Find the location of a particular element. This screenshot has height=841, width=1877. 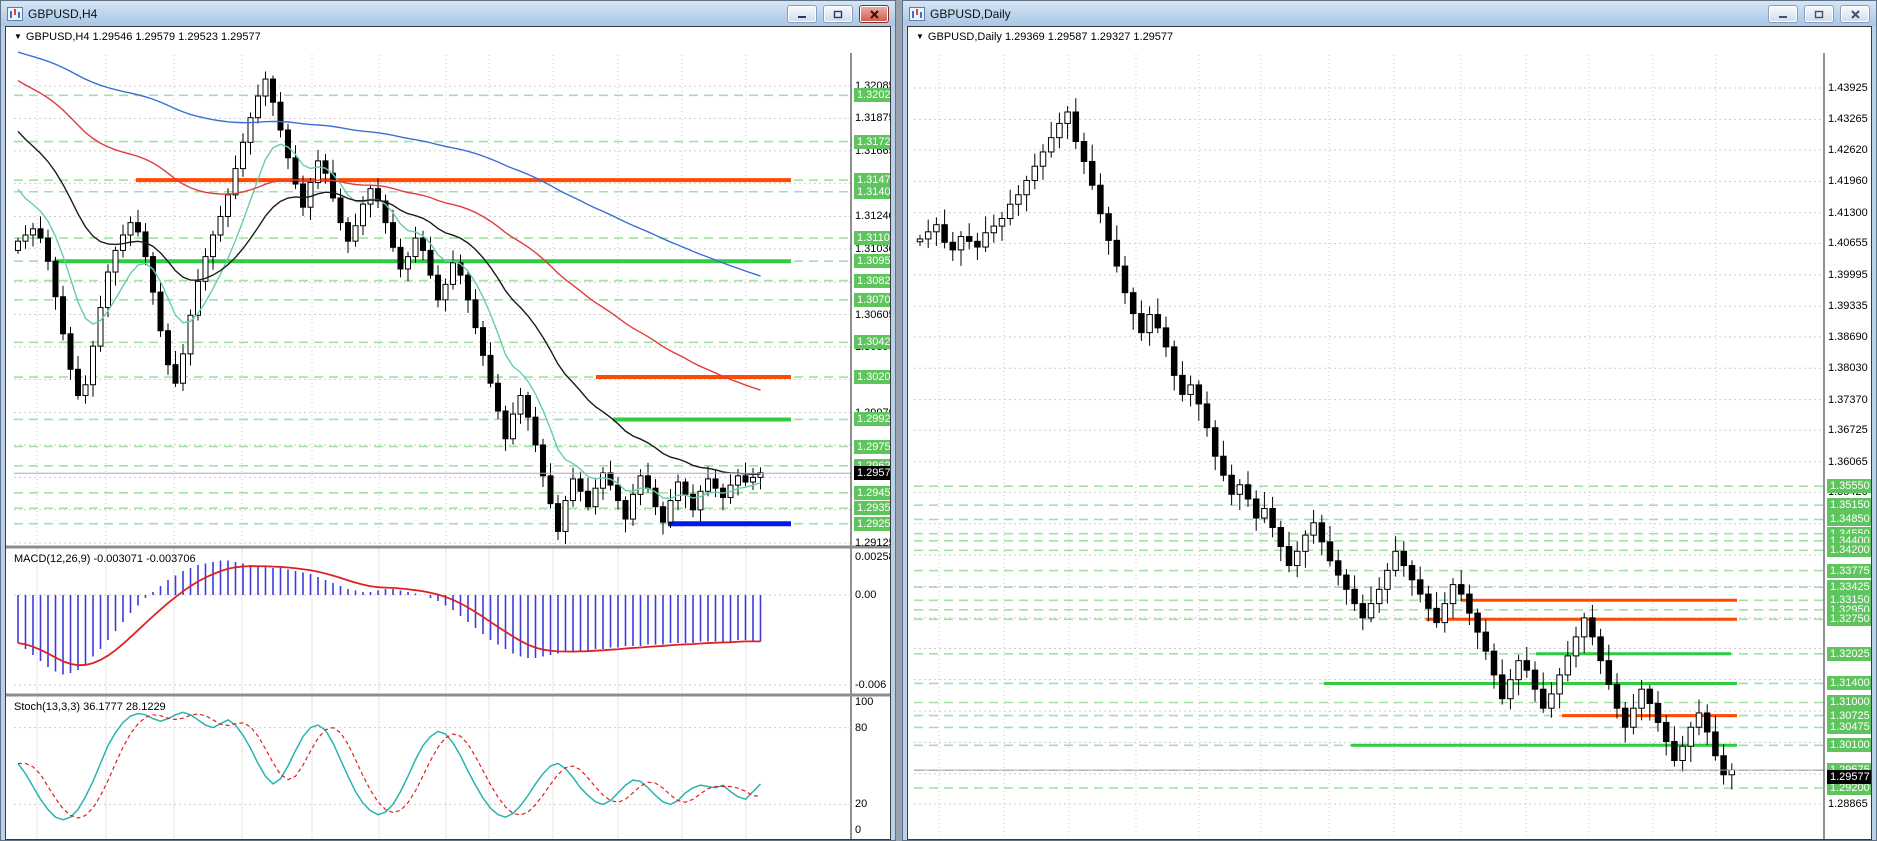

price-level-badge: 1.33425 is located at coordinates (1849, 587).